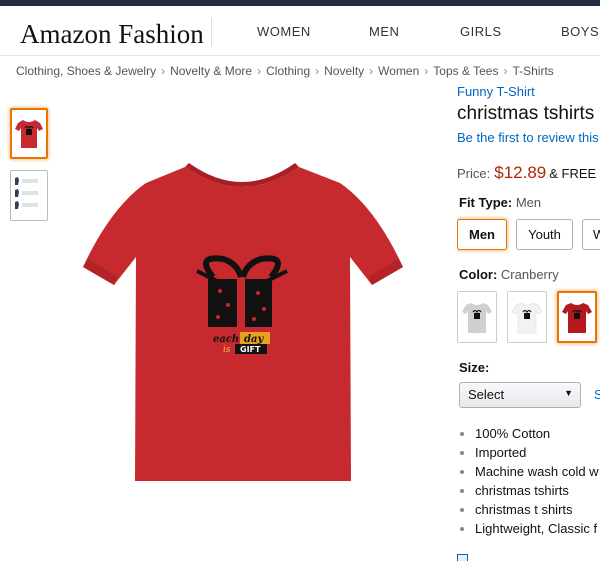 The height and width of the screenshot is (561, 600). Describe the element at coordinates (86, 71) in the screenshot. I see `breadcrumb-item: Clothing, Shoes & Jewelry` at that location.